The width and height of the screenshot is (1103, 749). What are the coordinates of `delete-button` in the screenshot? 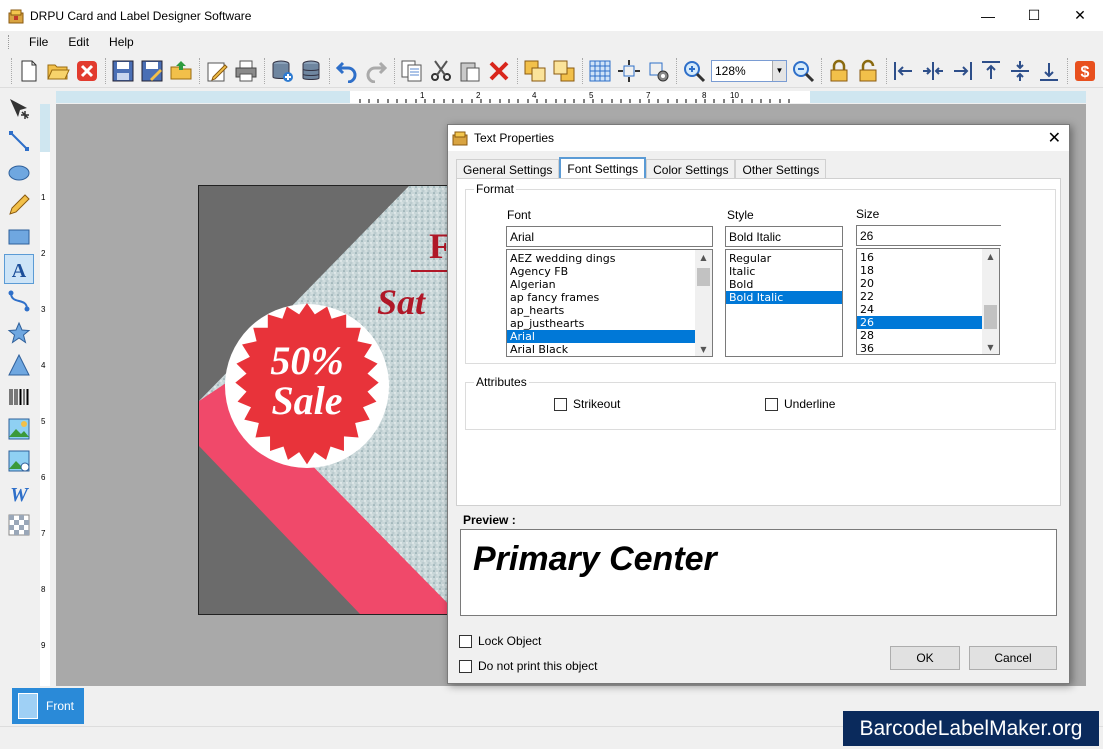 It's located at (499, 71).